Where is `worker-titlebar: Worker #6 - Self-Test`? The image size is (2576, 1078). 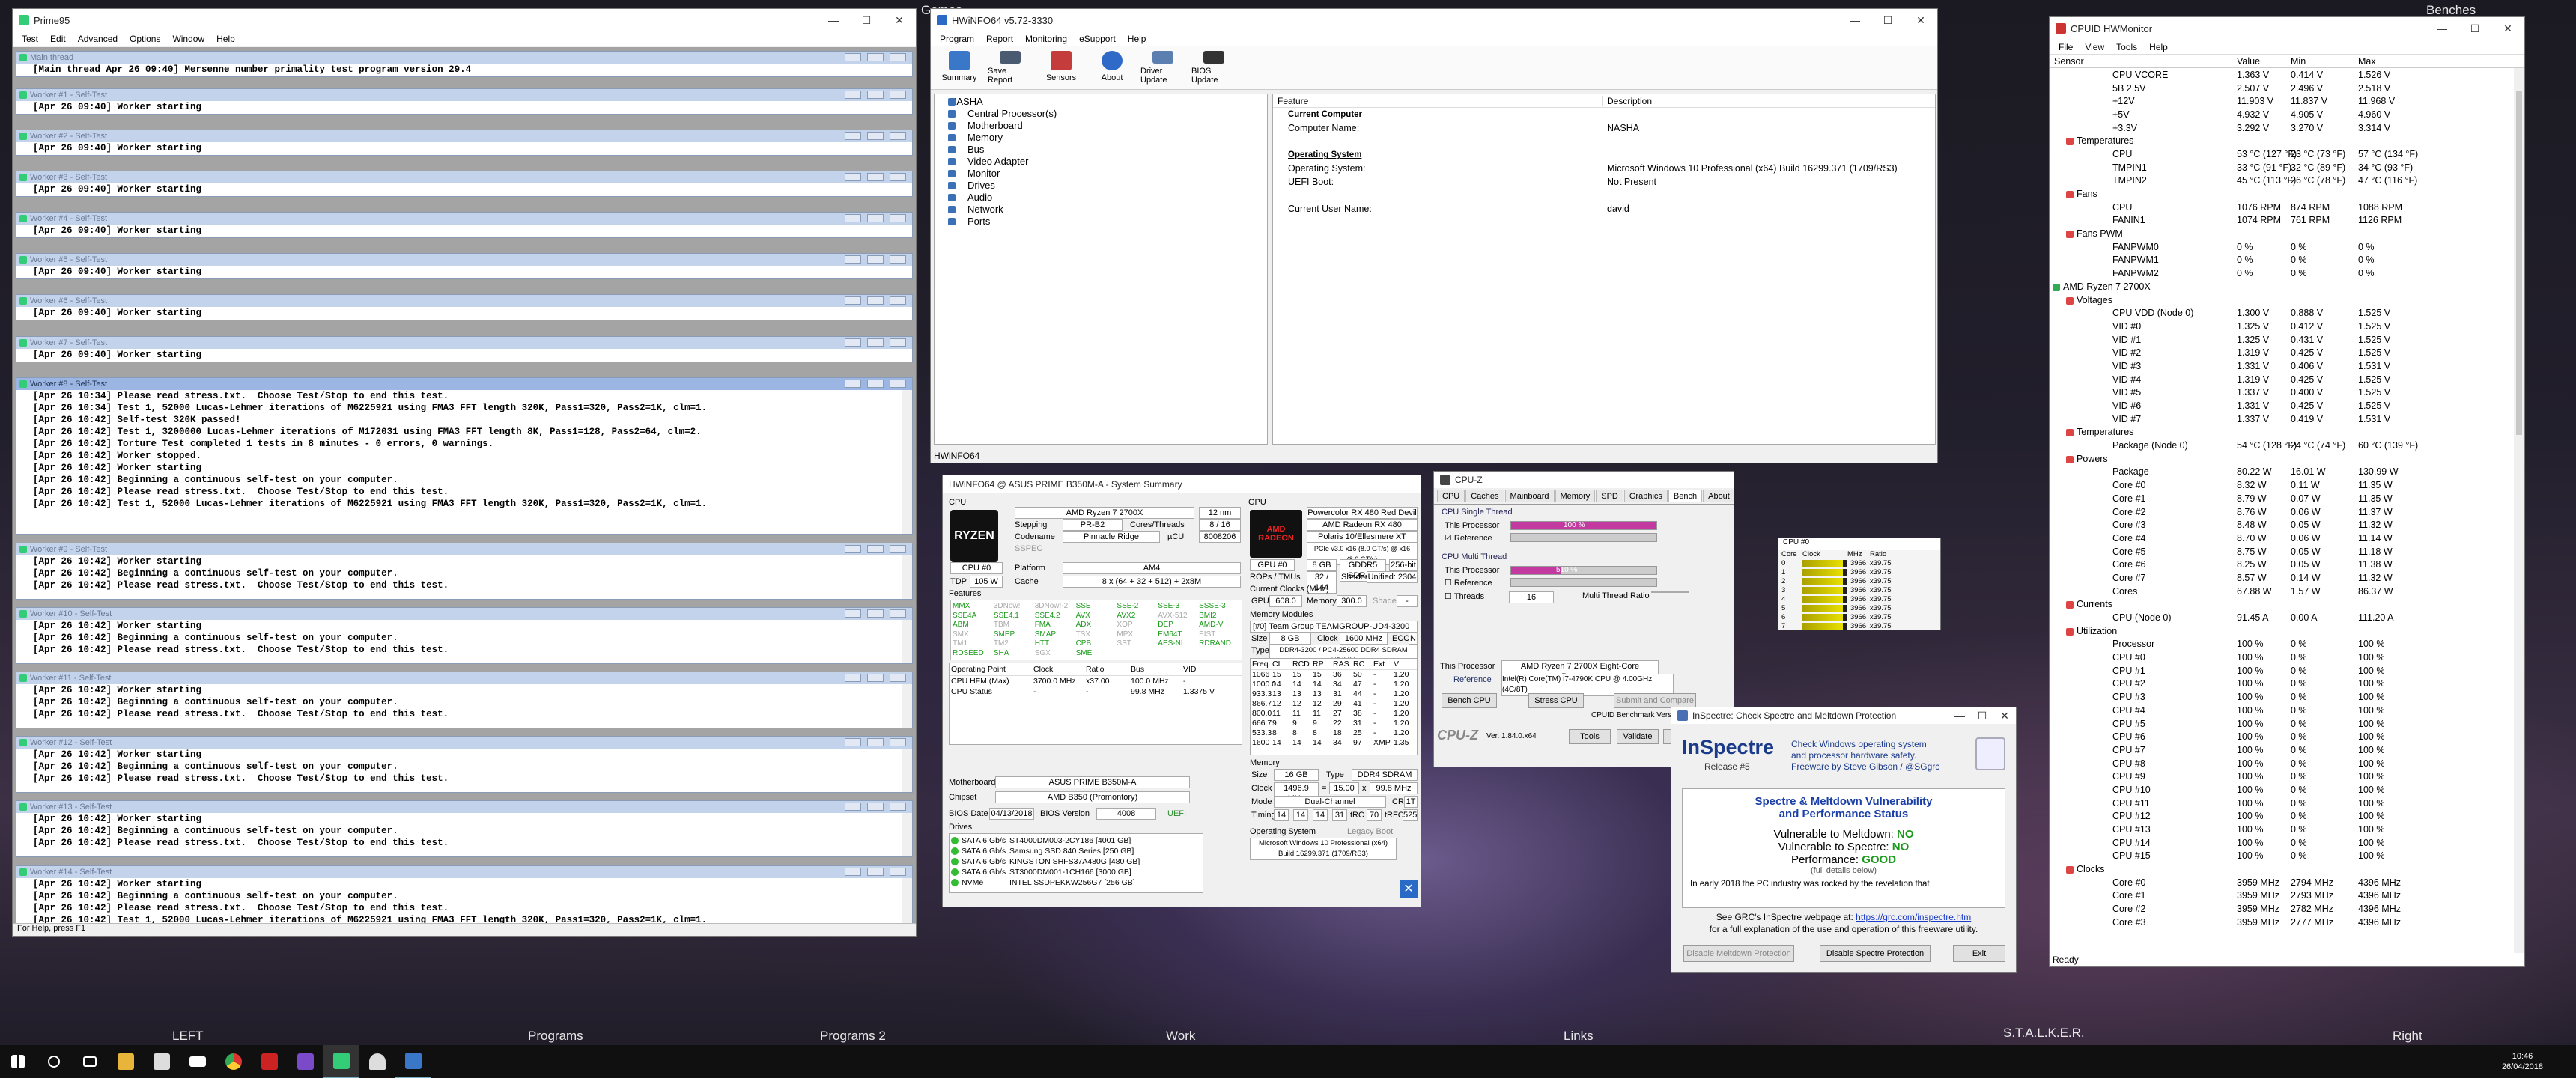 worker-titlebar: Worker #6 - Self-Test is located at coordinates (464, 301).